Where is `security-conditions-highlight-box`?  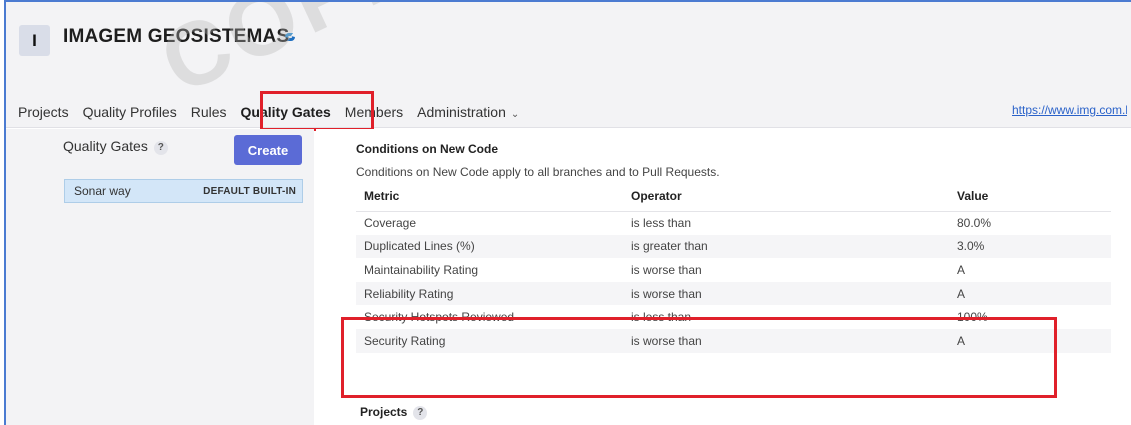 security-conditions-highlight-box is located at coordinates (699, 357).